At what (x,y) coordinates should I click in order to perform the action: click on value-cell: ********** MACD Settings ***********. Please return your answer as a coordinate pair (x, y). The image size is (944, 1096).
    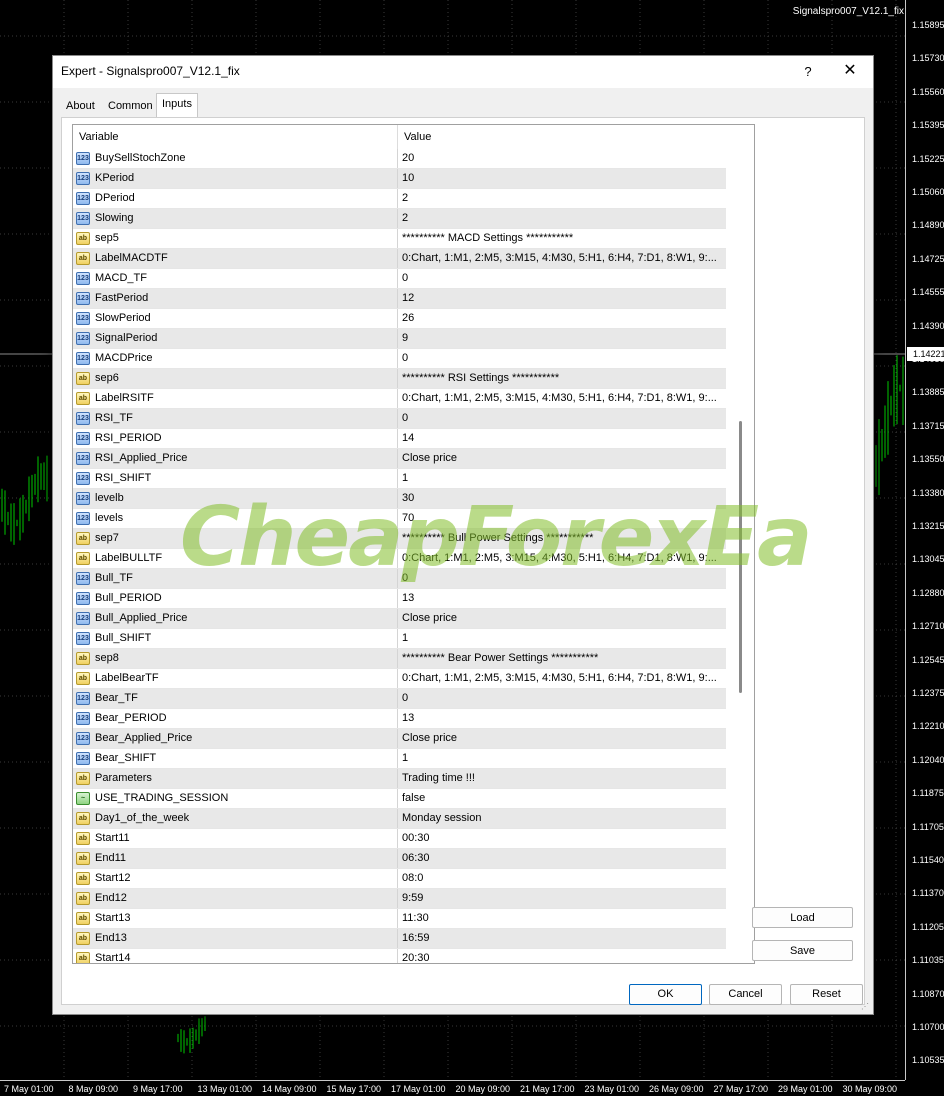
    Looking at the image, I should click on (562, 238).